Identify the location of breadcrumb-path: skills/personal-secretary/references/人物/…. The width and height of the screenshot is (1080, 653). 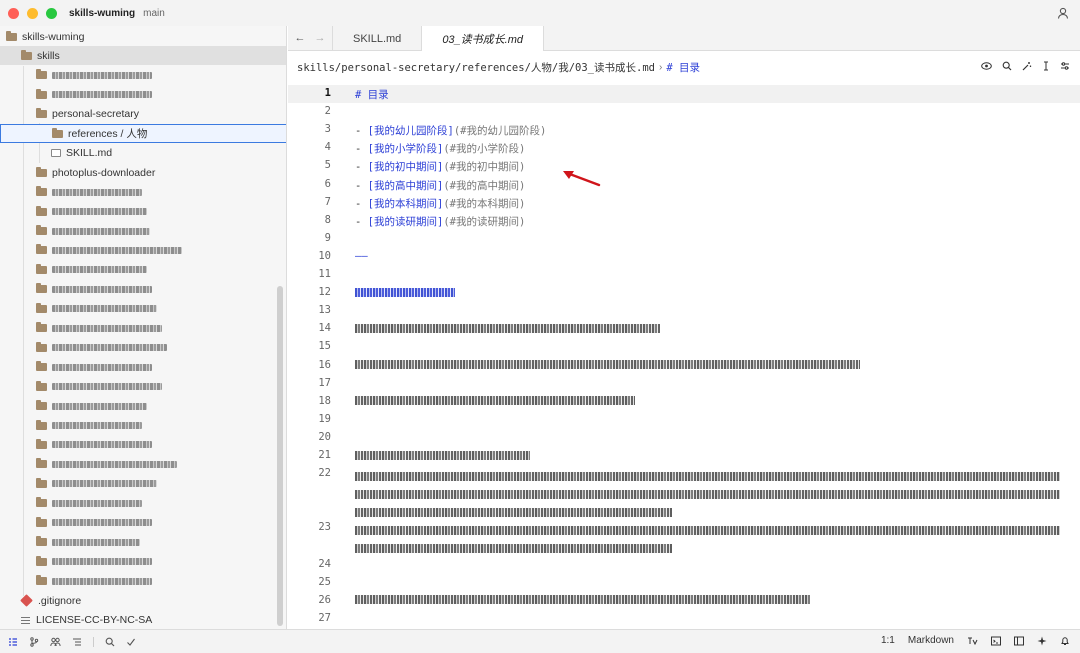
(476, 67).